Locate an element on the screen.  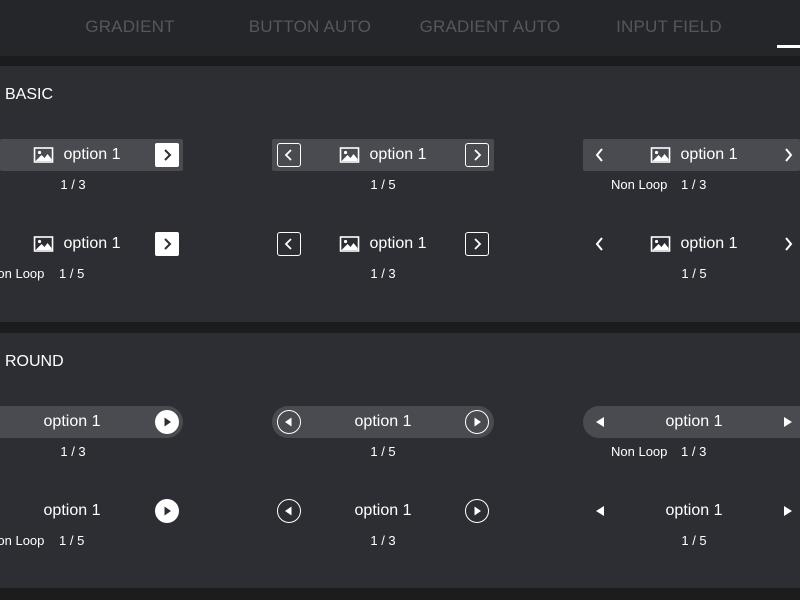
tab-gradient: GRADIENT is located at coordinates (130, 28).